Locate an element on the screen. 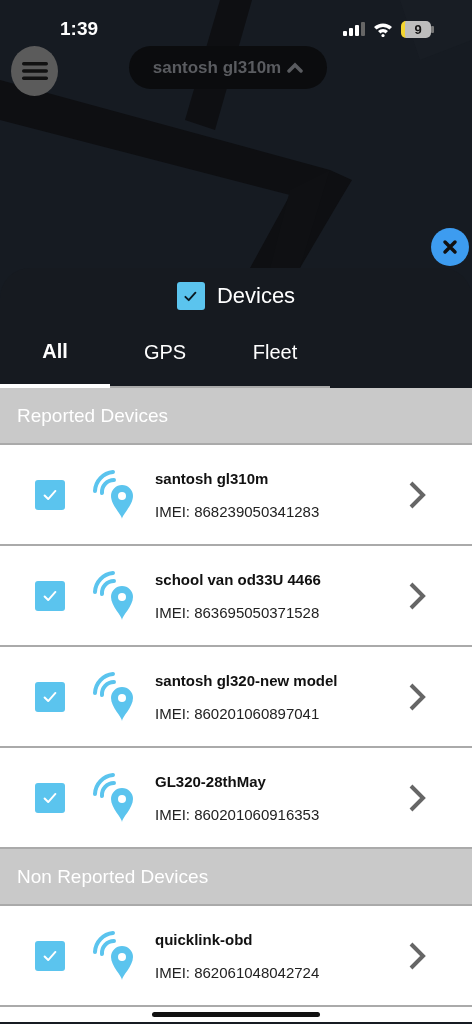 Image resolution: width=472 pixels, height=1024 pixels. device-name: quicklink-obd is located at coordinates (204, 939).